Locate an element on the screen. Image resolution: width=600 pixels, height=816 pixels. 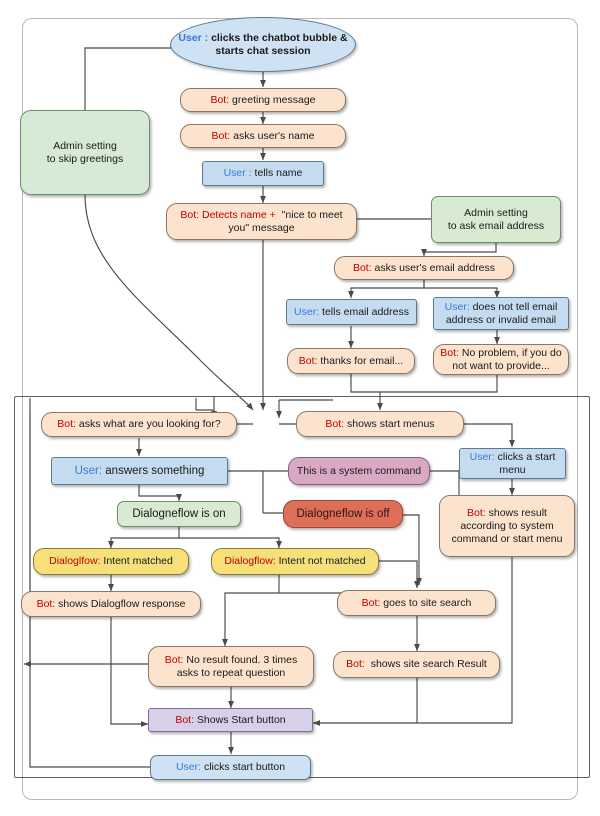
node-shows-start-menus-label: Bot: shows start menus is located at coordinates (380, 423).